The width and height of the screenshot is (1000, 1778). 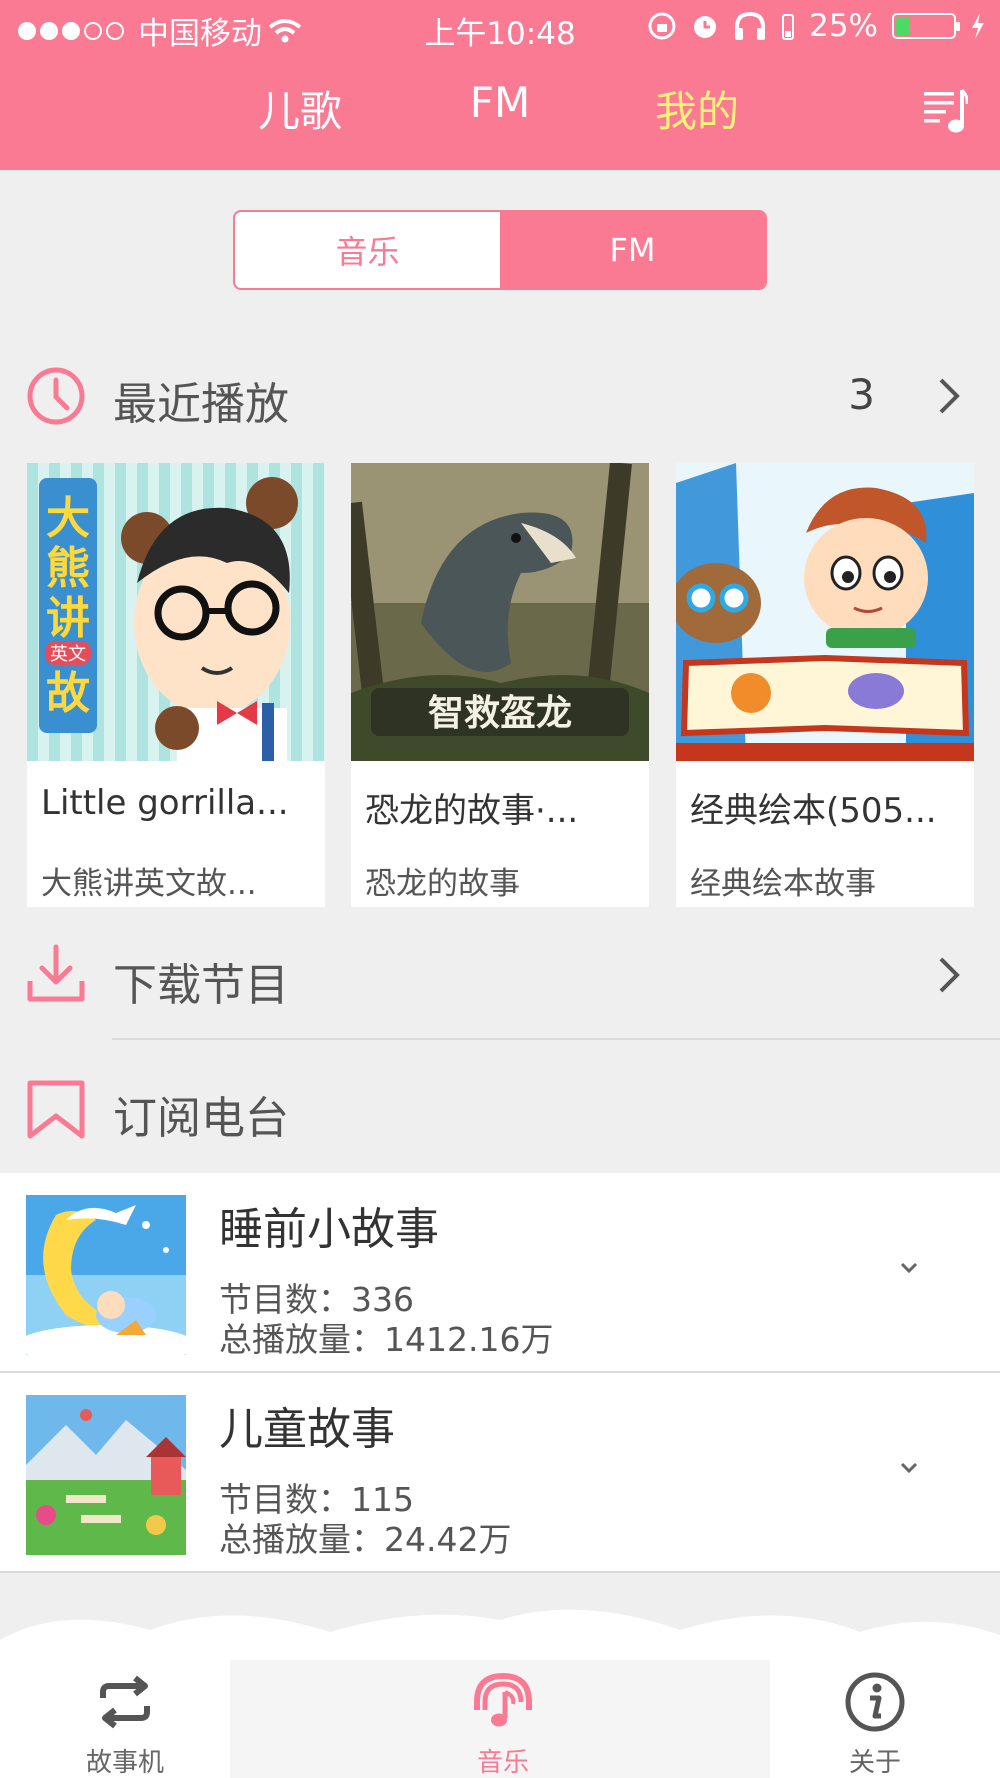 I want to click on tab-label: 关于, so click(x=874, y=1763).